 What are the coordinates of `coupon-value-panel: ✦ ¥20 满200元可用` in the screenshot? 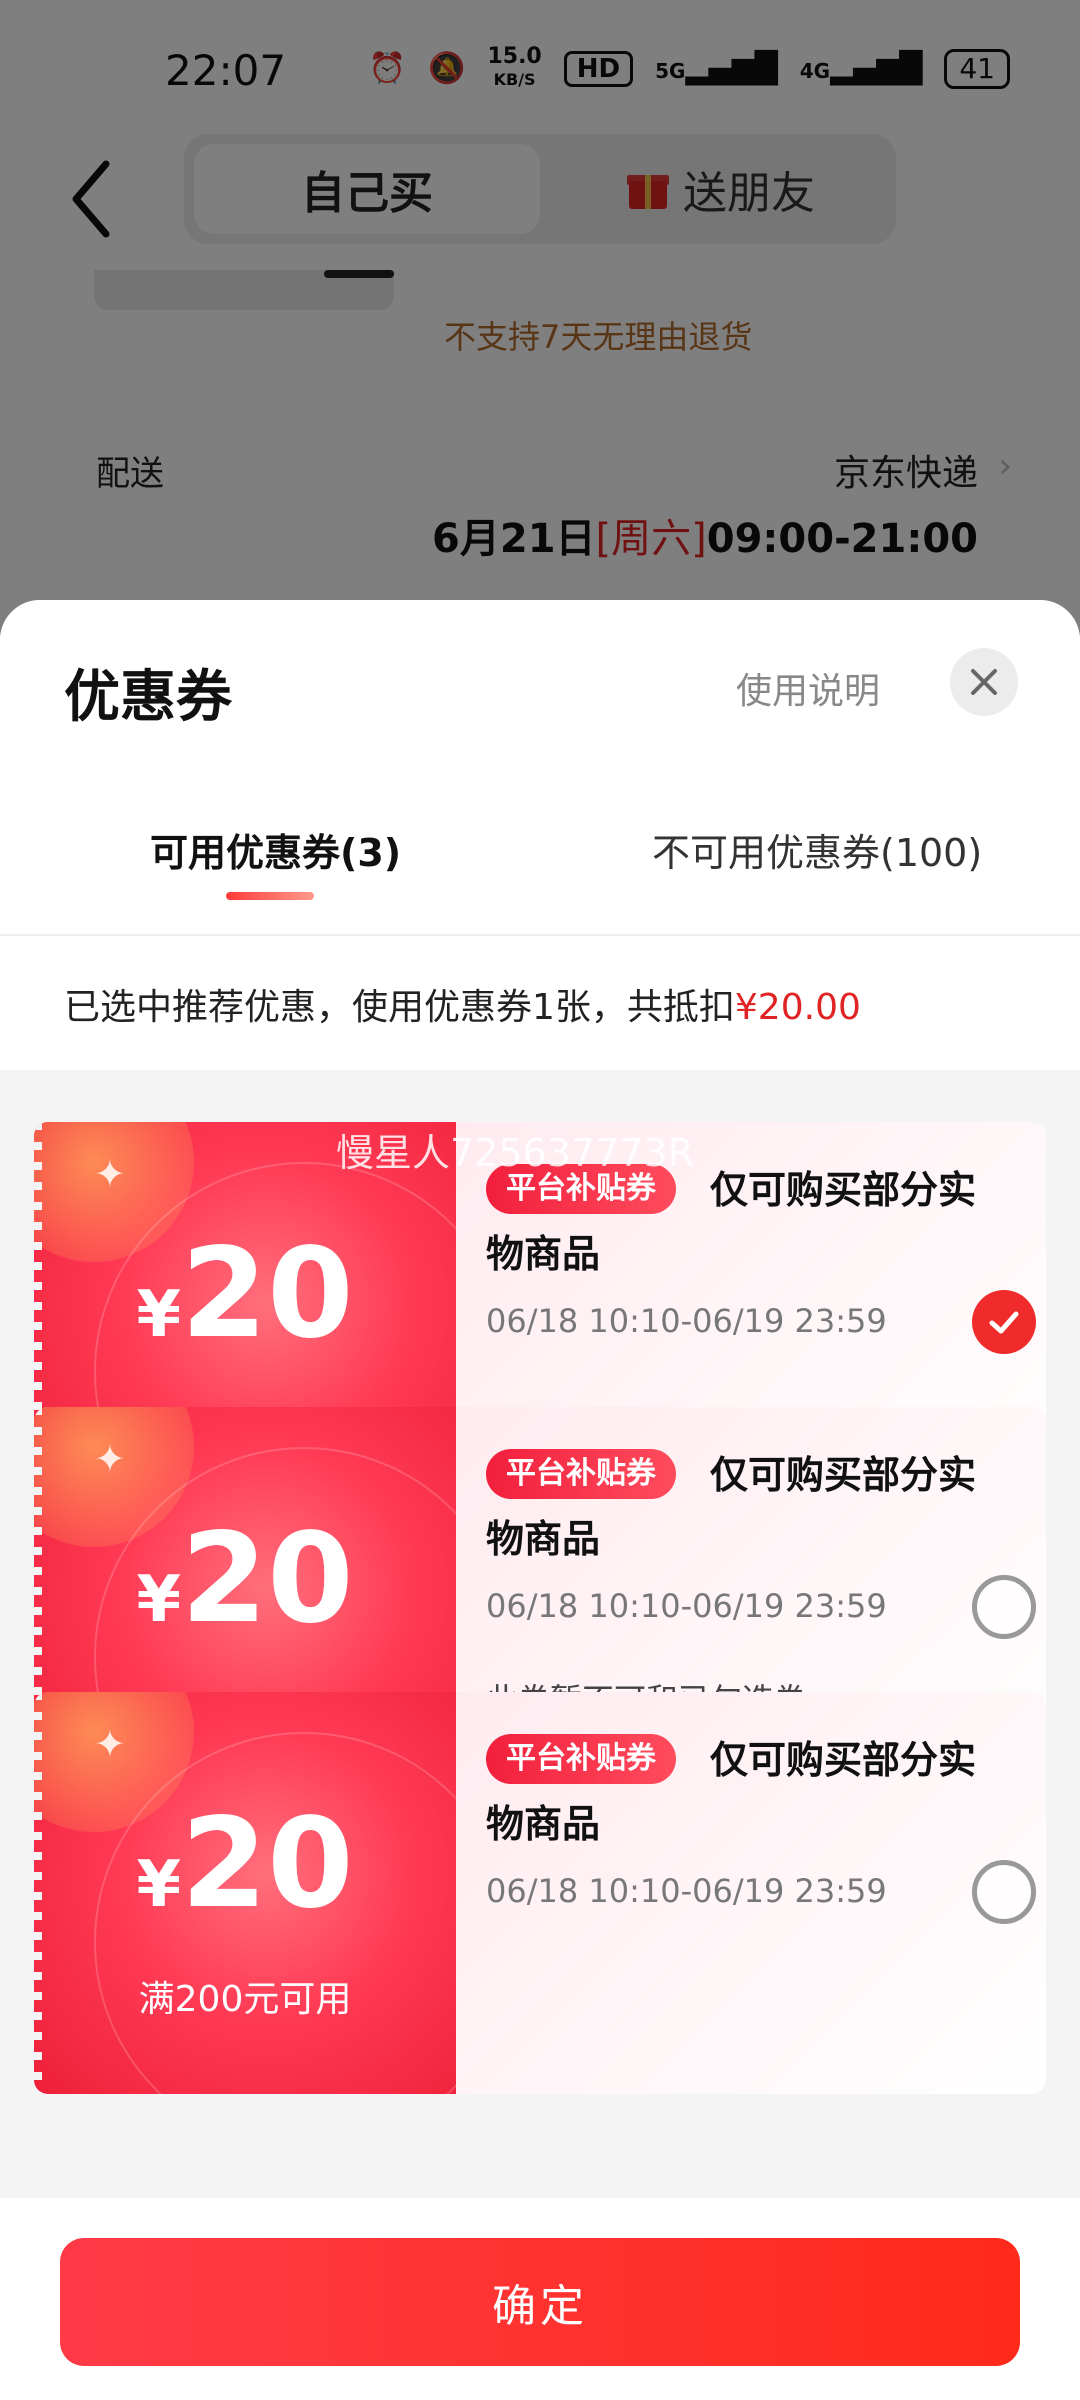 It's located at (245, 1893).